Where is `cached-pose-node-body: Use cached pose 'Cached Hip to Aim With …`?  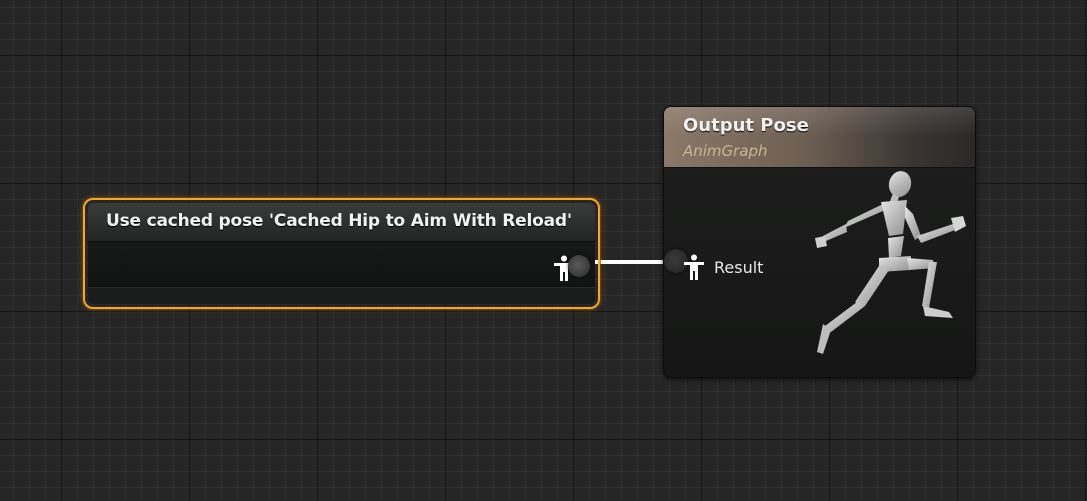 cached-pose-node-body: Use cached pose 'Cached Hip to Aim With … is located at coordinates (341, 253).